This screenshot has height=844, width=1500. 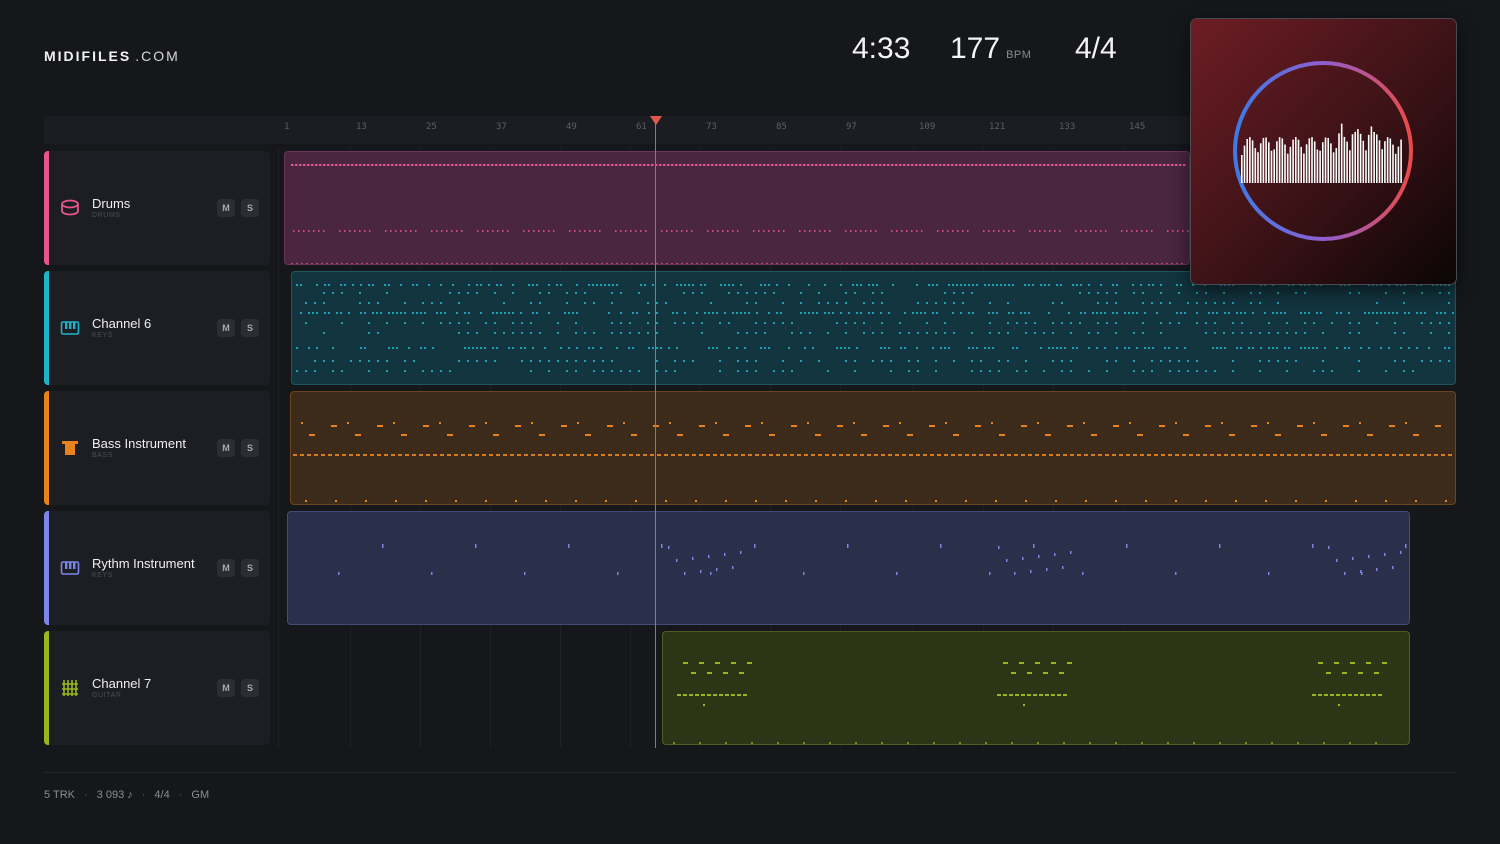 I want to click on app-logo: MIDIFILES .COM, so click(x=112, y=56).